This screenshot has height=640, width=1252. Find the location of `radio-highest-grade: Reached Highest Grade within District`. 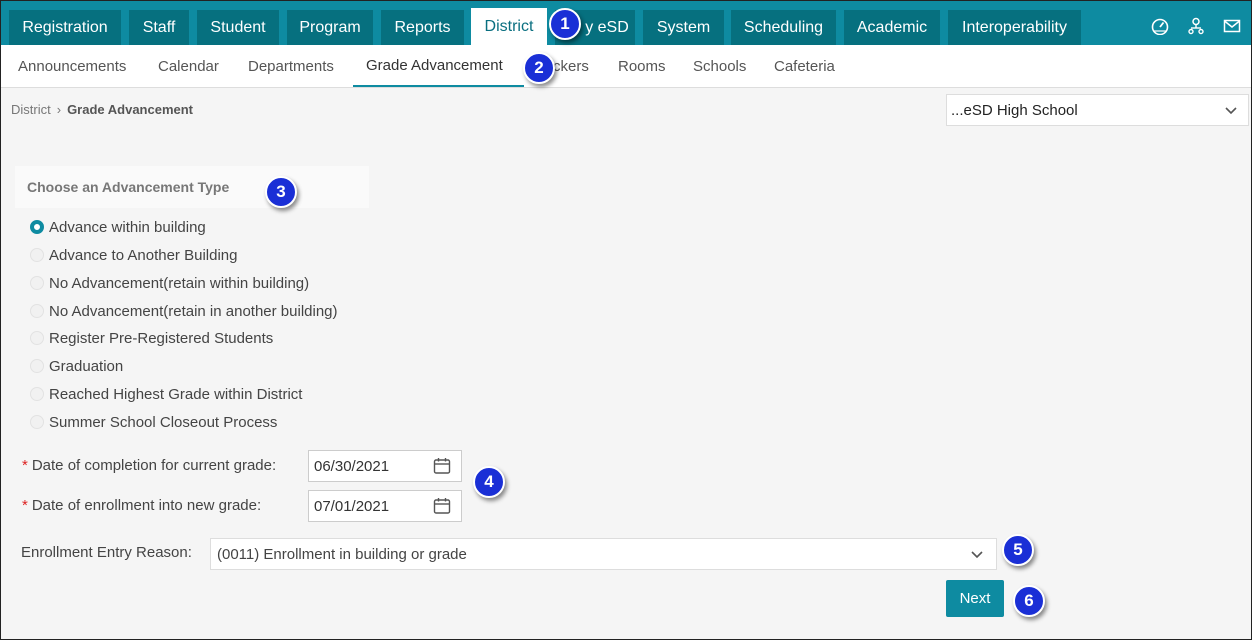

radio-highest-grade: Reached Highest Grade within District is located at coordinates (166, 394).